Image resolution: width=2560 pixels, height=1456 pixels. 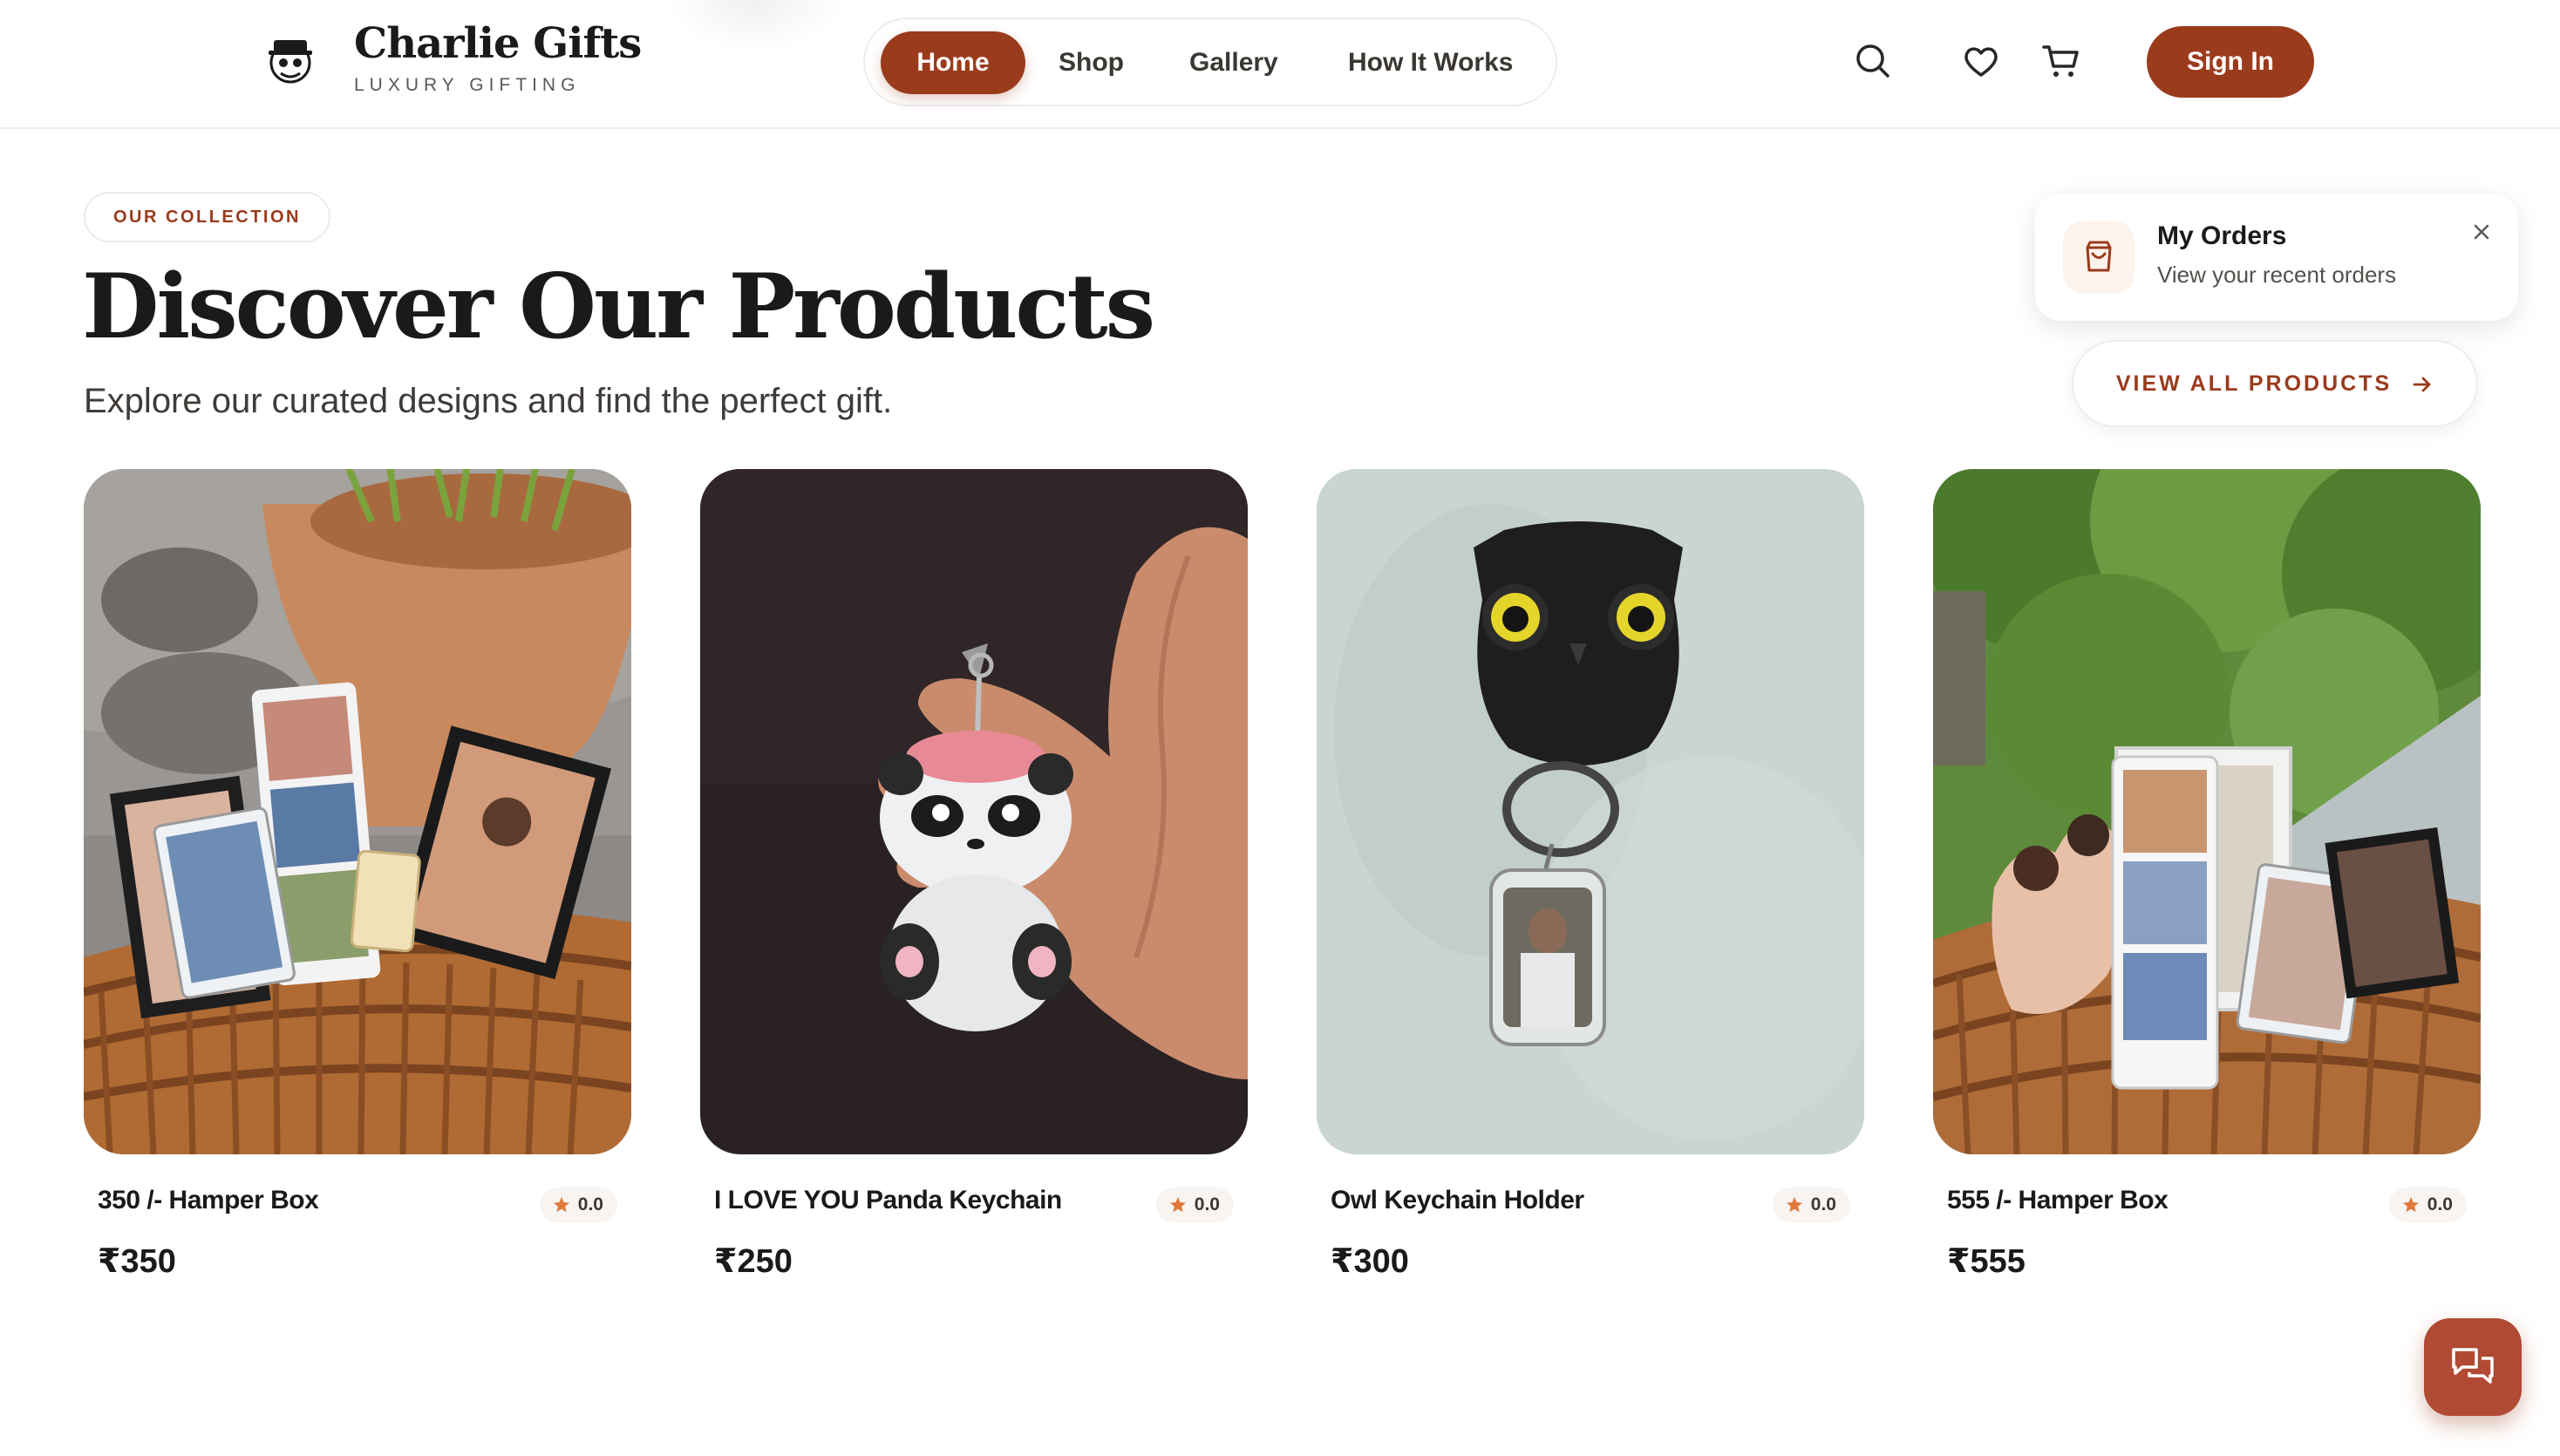 What do you see at coordinates (2276, 257) in the screenshot?
I see `my-orders-toast: My Orders View your recent orders` at bounding box center [2276, 257].